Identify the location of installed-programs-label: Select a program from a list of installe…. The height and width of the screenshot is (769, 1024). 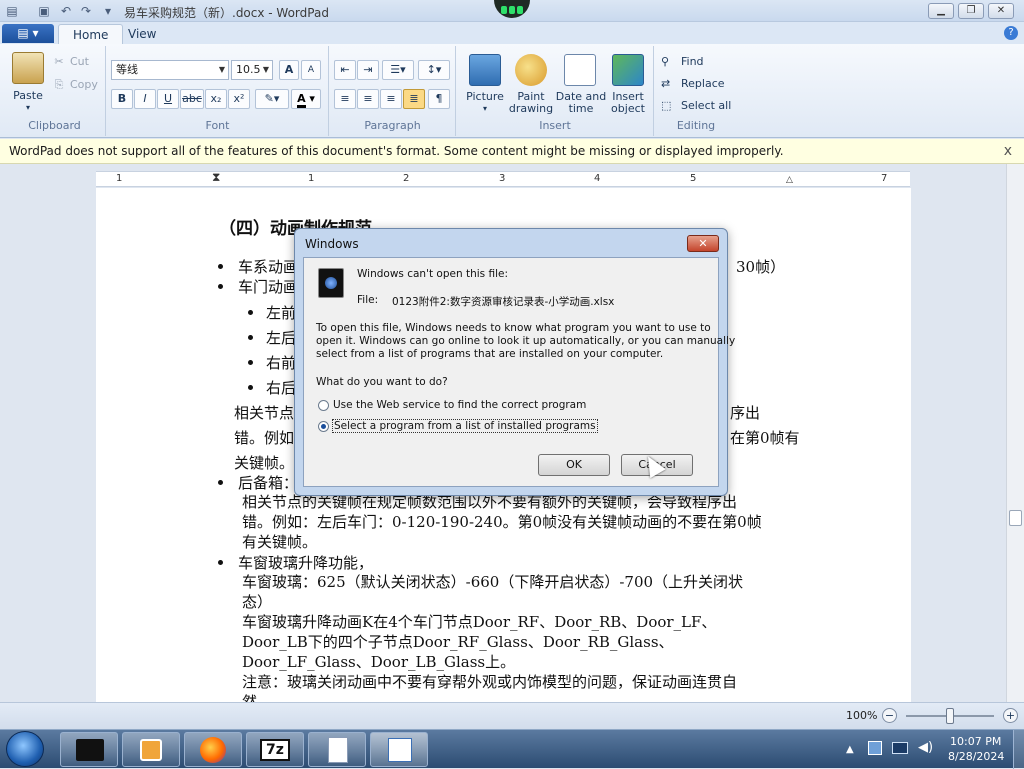
(465, 426).